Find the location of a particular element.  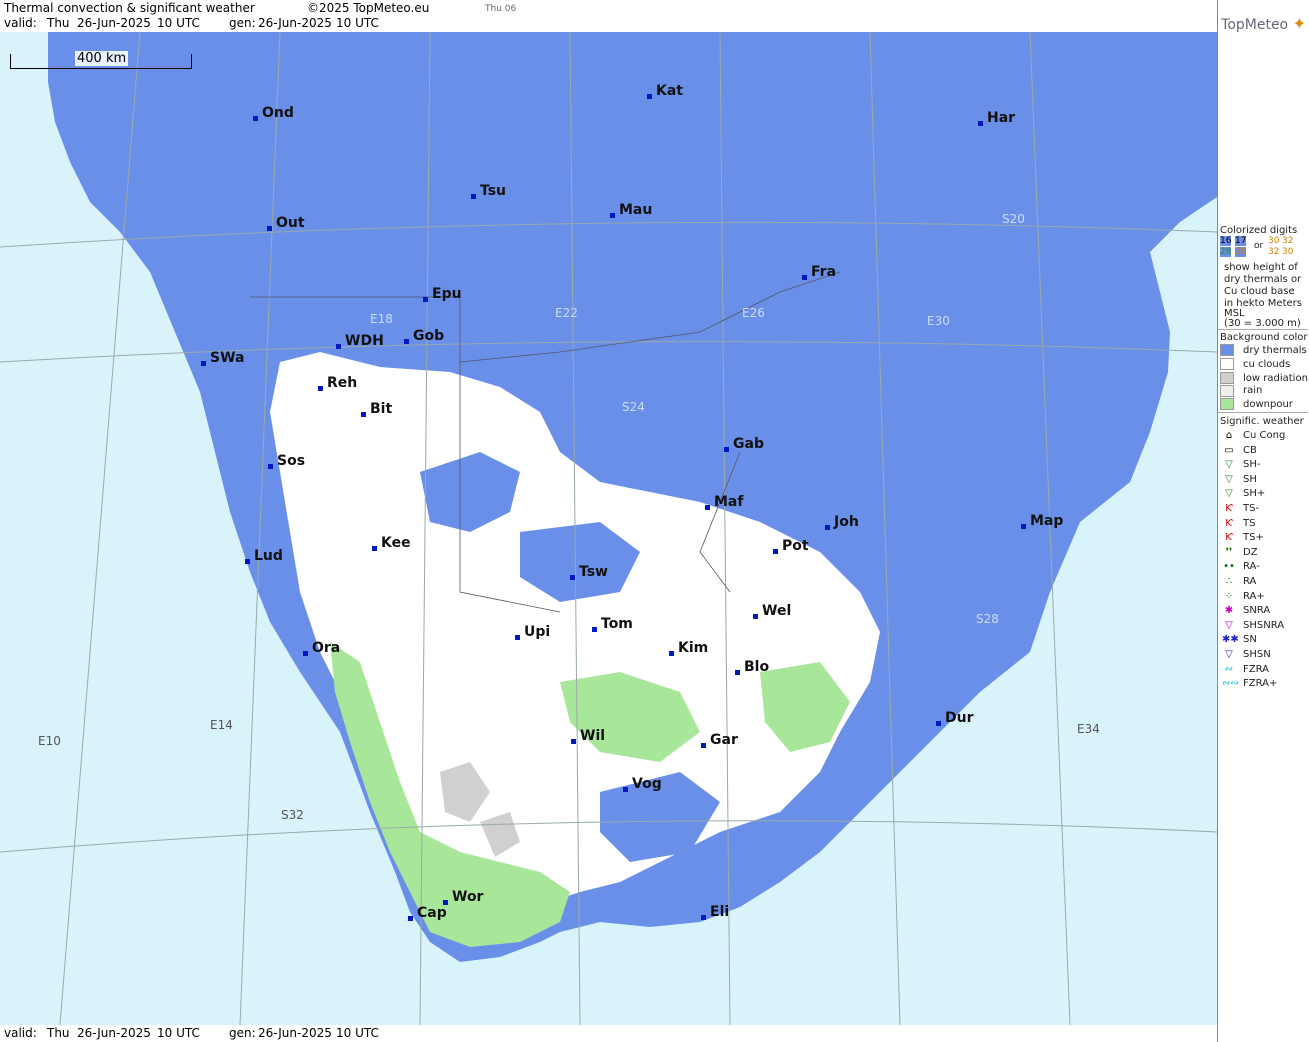

legend-colorized-samples: 16 17 28 26 or 30 32 32 30 is located at coordinates (1257, 246).